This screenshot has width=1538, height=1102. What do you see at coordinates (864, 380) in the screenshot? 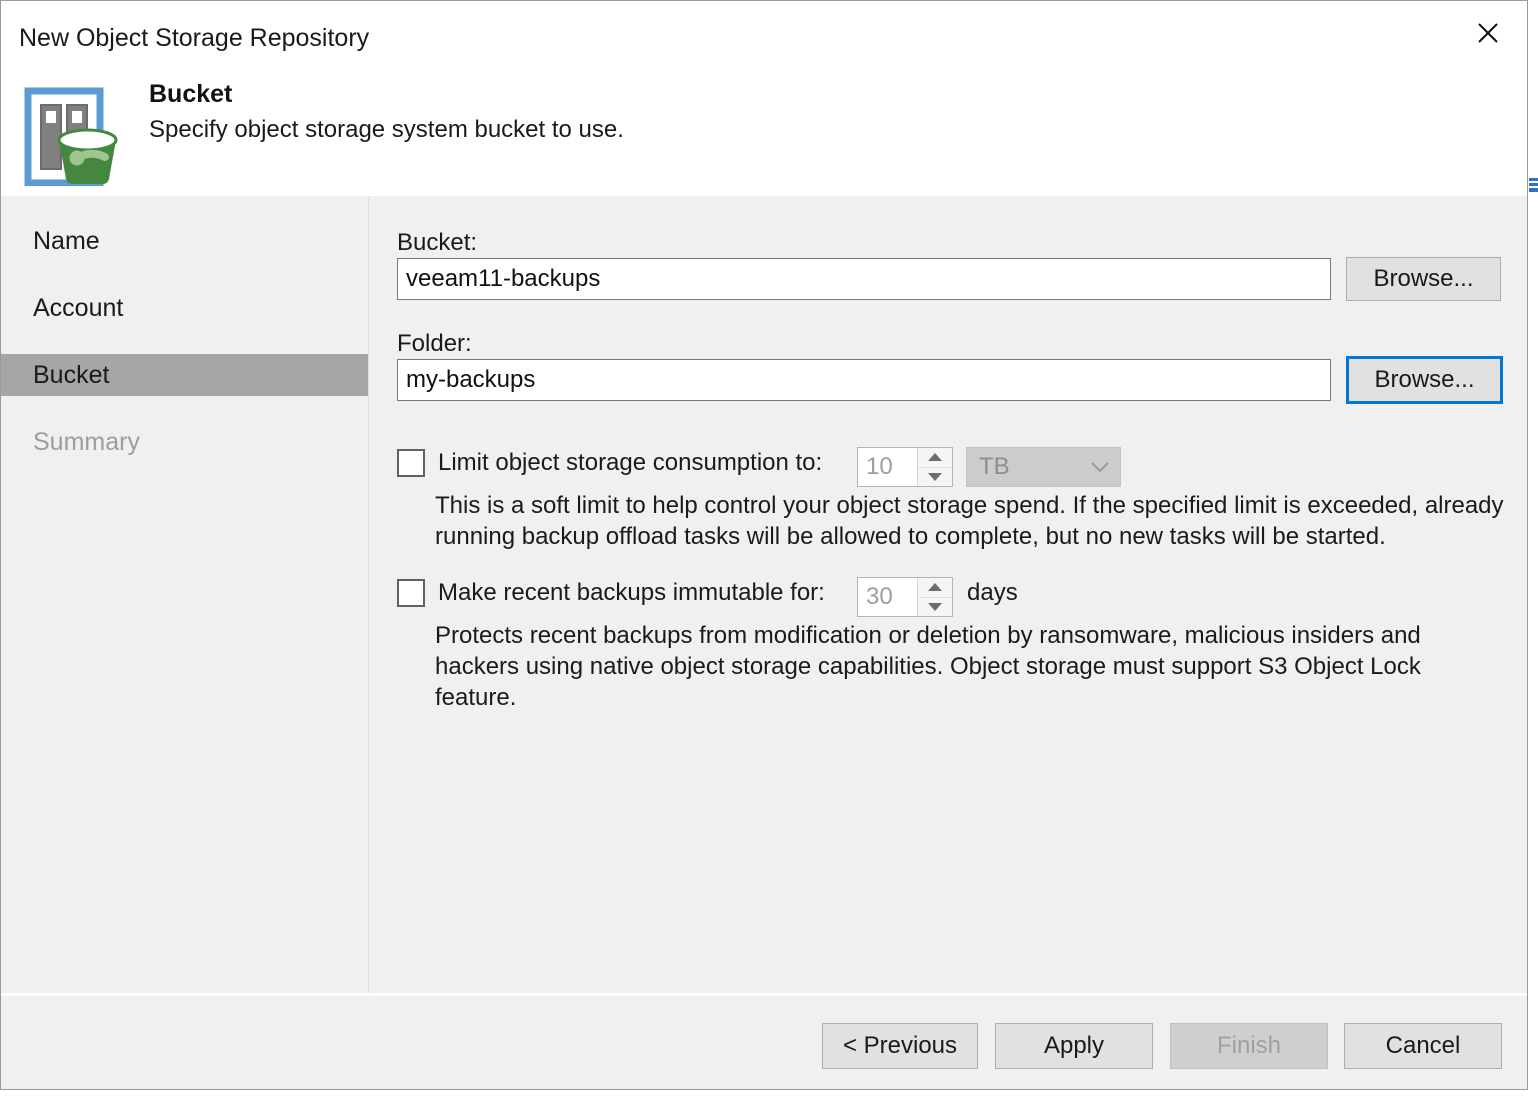
I see `folder-input` at bounding box center [864, 380].